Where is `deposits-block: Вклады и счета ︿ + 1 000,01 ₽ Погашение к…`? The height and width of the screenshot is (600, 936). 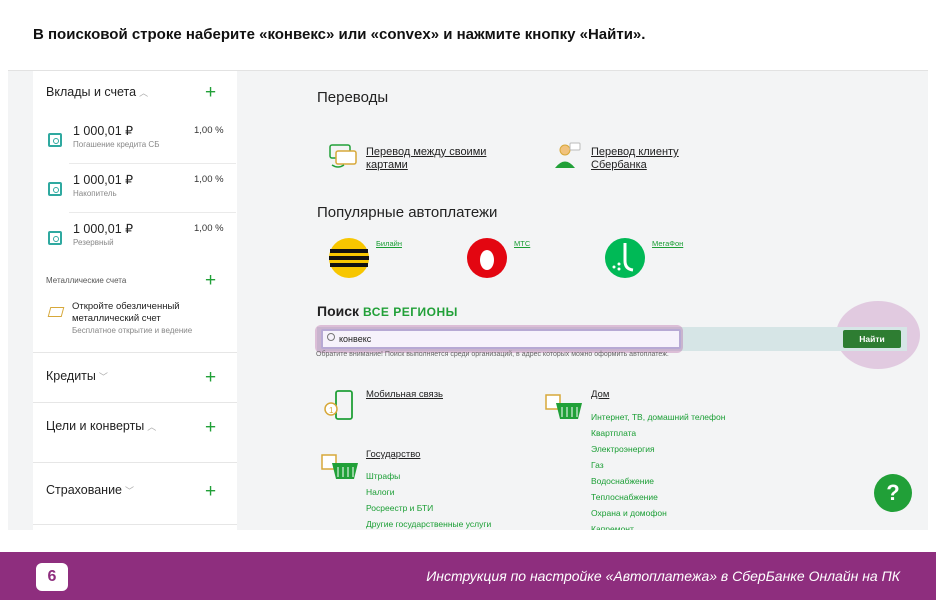 deposits-block: Вклады и счета ︿ + 1 000,01 ₽ Погашение к… is located at coordinates (135, 212).